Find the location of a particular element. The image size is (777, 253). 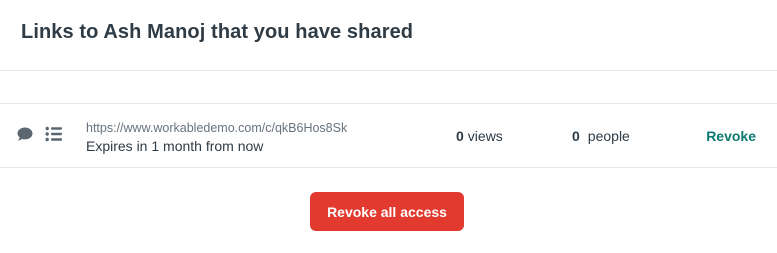

people-count: 0 people is located at coordinates (601, 136).